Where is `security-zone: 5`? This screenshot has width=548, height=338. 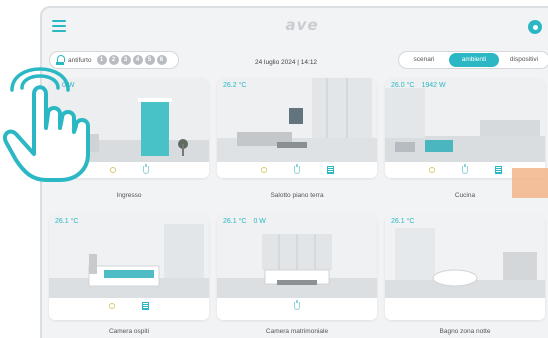 security-zone: 5 is located at coordinates (149, 60).